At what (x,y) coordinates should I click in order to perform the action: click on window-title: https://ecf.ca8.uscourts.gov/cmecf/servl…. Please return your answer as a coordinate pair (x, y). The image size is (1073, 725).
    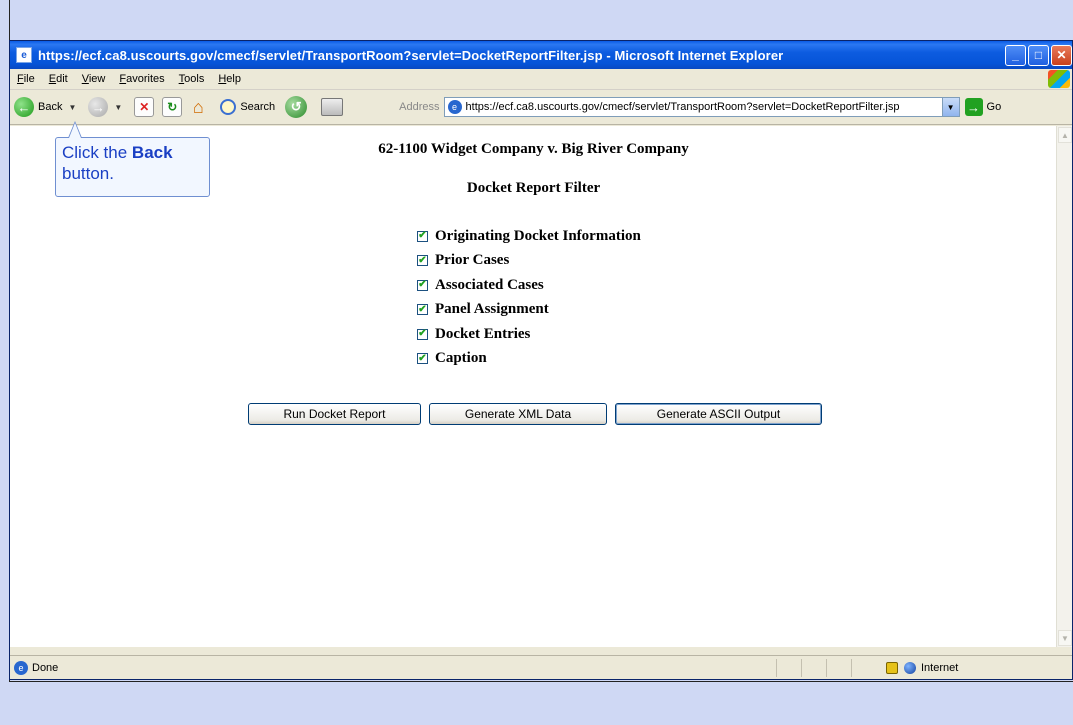
    Looking at the image, I should click on (411, 55).